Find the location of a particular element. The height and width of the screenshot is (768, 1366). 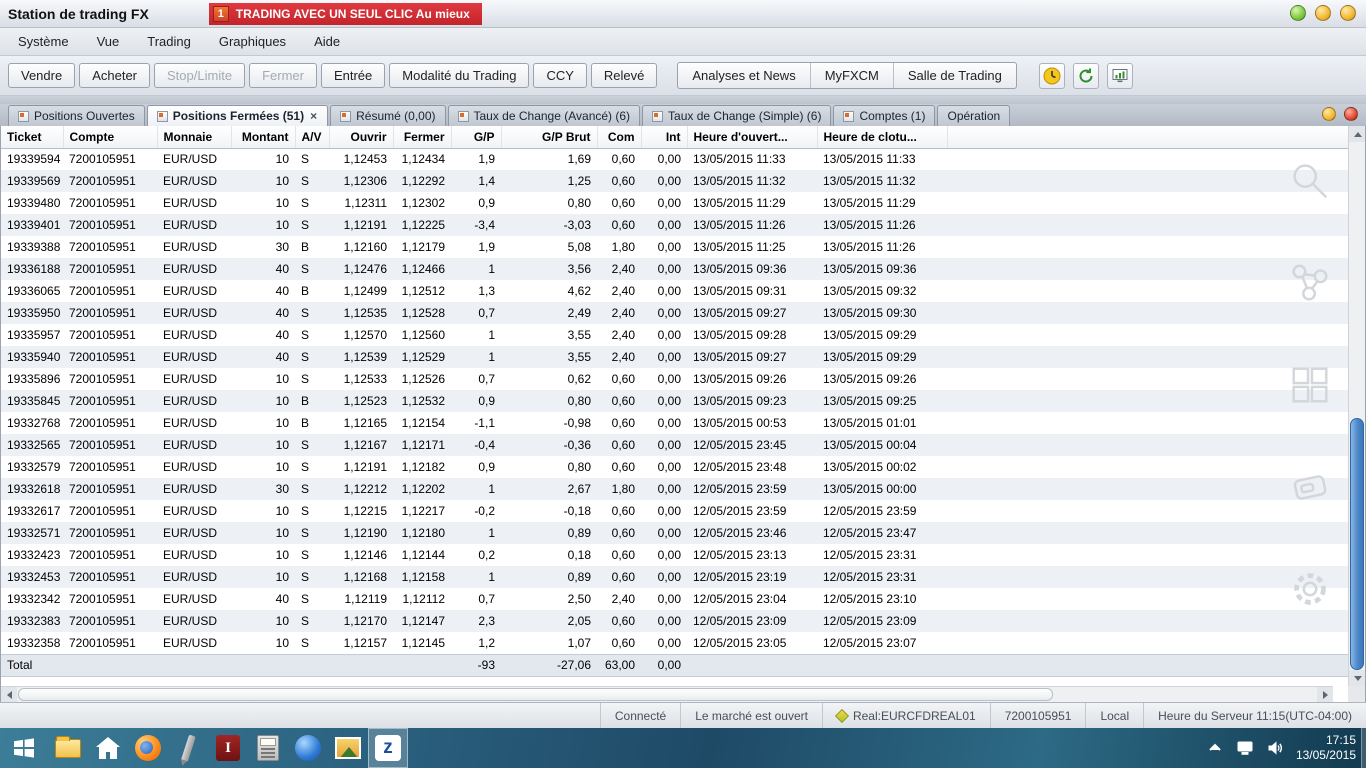

column-av: A/V is located at coordinates (312, 137).